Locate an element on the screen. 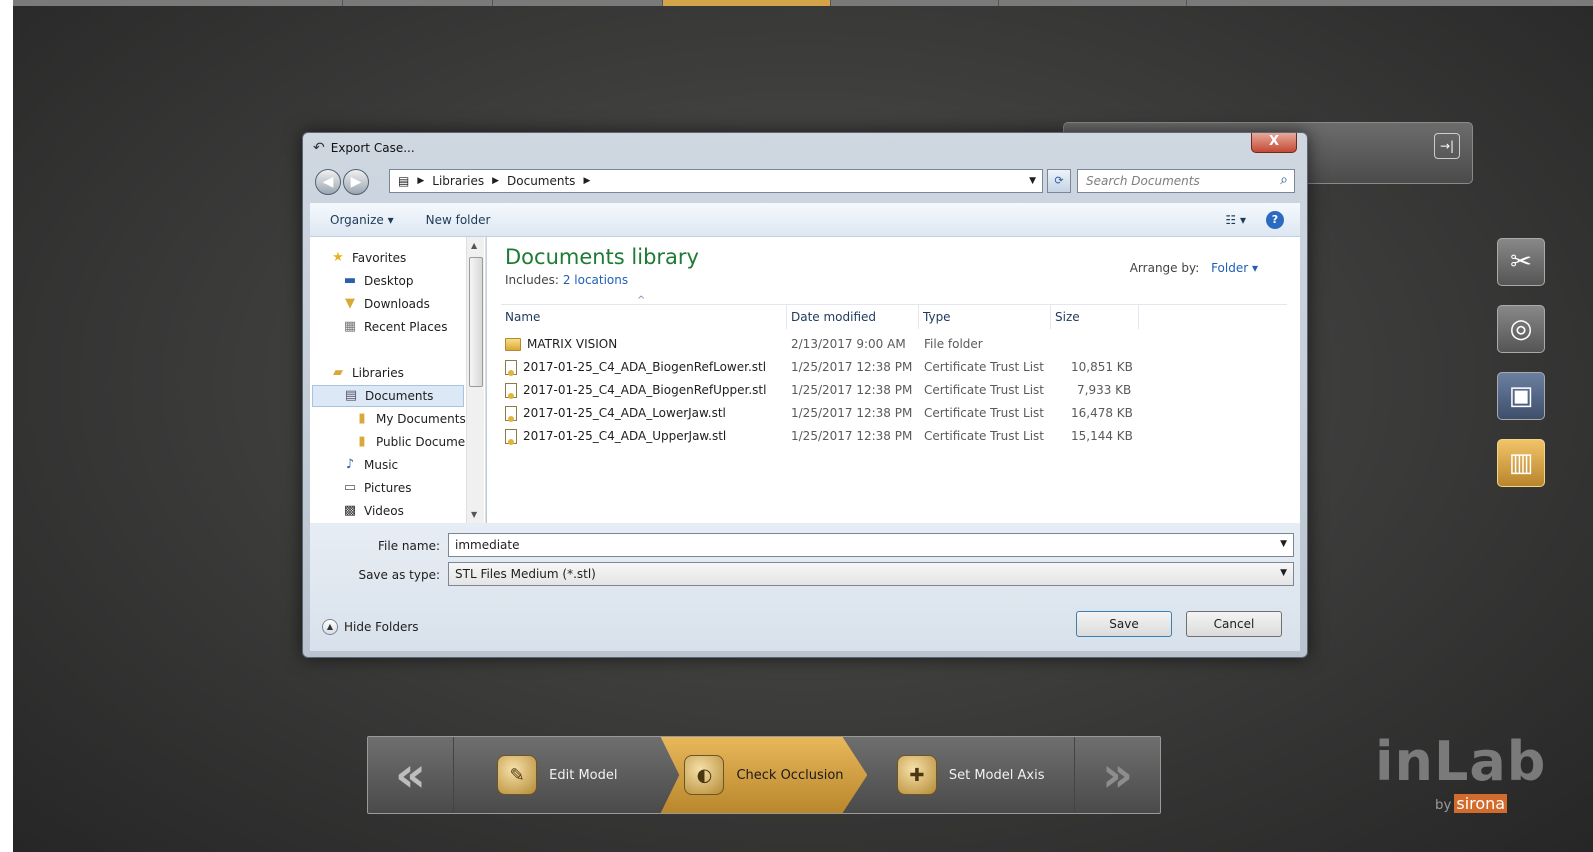 The image size is (1593, 852). workflow-next-button: » is located at coordinates (1117, 775).